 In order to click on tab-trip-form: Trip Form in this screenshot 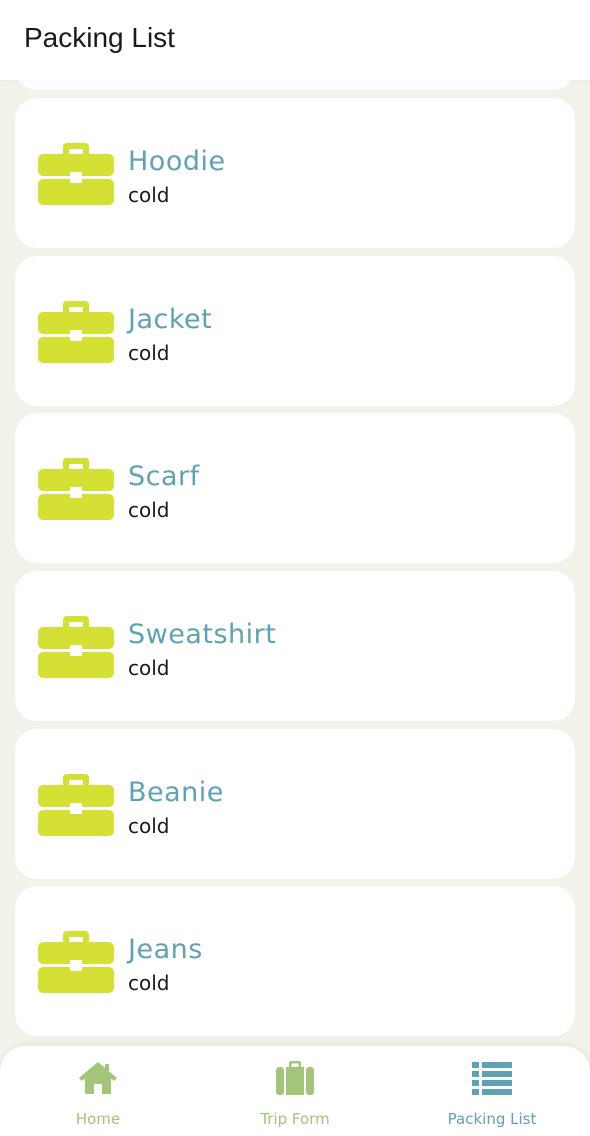, I will do `click(295, 1091)`.